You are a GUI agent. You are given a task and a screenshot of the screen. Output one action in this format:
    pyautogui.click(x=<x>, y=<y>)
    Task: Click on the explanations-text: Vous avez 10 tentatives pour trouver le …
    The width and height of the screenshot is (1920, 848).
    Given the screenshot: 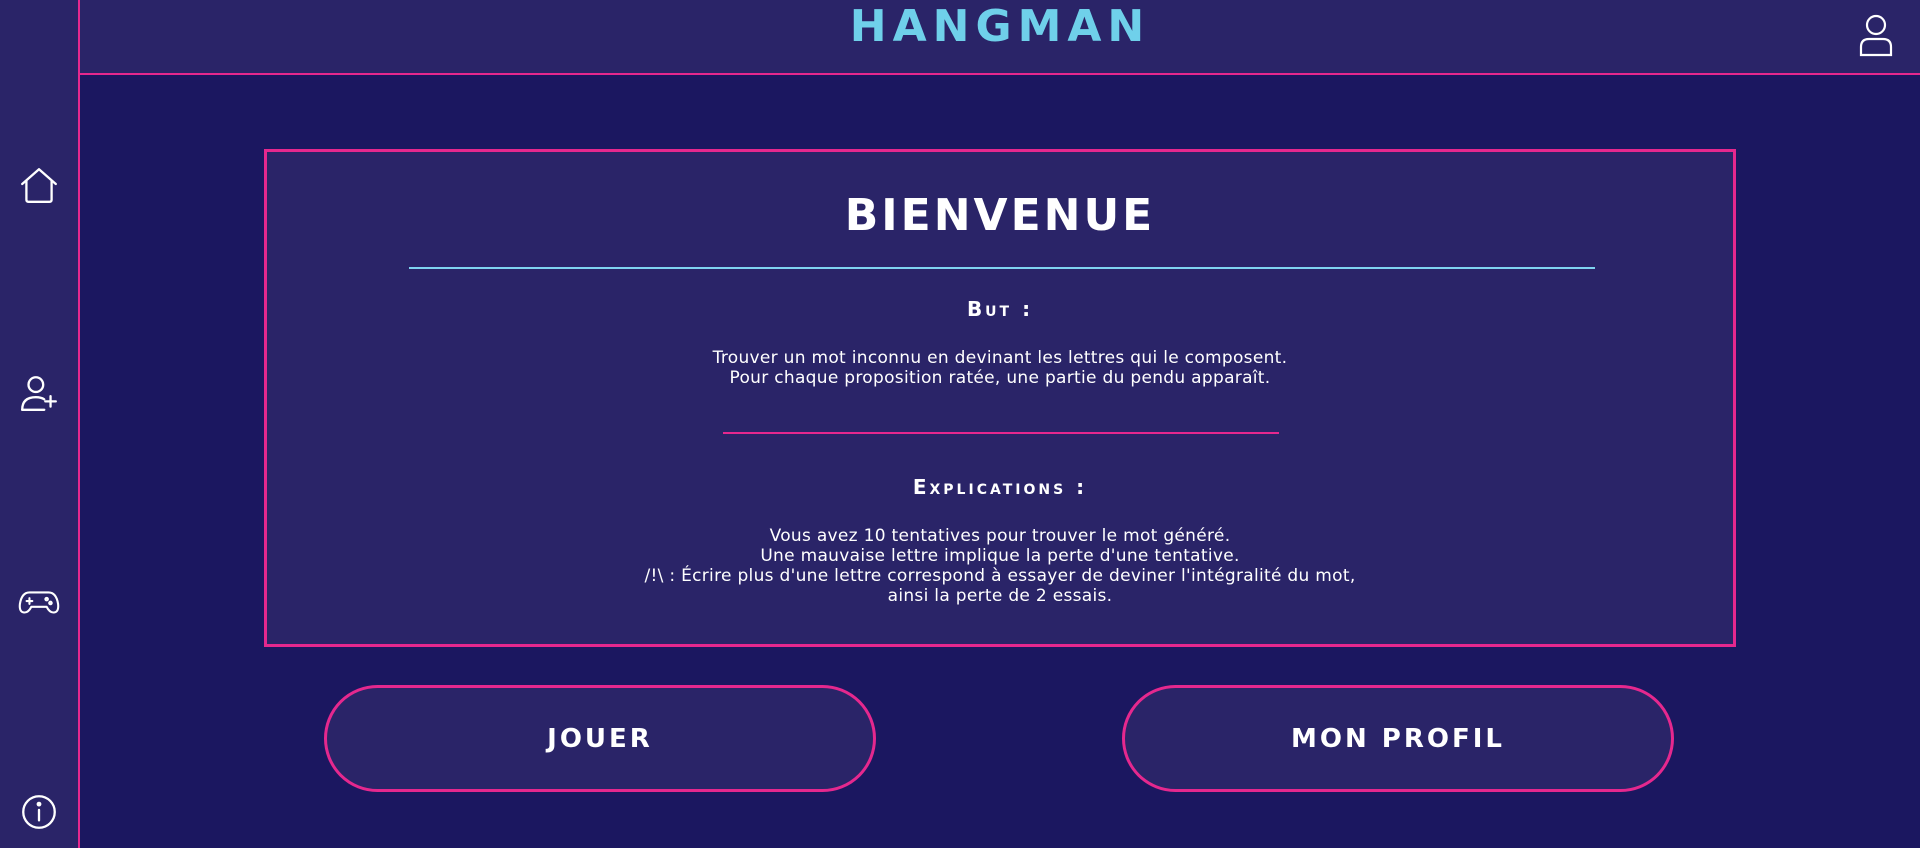 What is the action you would take?
    pyautogui.click(x=1000, y=566)
    